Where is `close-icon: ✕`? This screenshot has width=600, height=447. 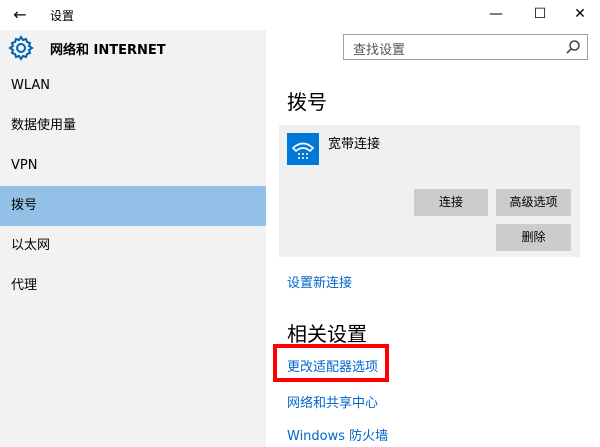
close-icon: ✕ is located at coordinates (580, 14).